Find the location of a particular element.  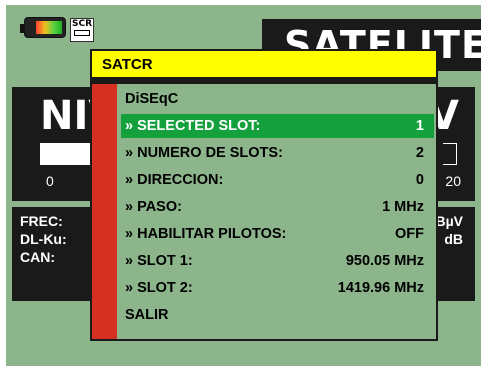

level-bar-end is located at coordinates (450, 154).